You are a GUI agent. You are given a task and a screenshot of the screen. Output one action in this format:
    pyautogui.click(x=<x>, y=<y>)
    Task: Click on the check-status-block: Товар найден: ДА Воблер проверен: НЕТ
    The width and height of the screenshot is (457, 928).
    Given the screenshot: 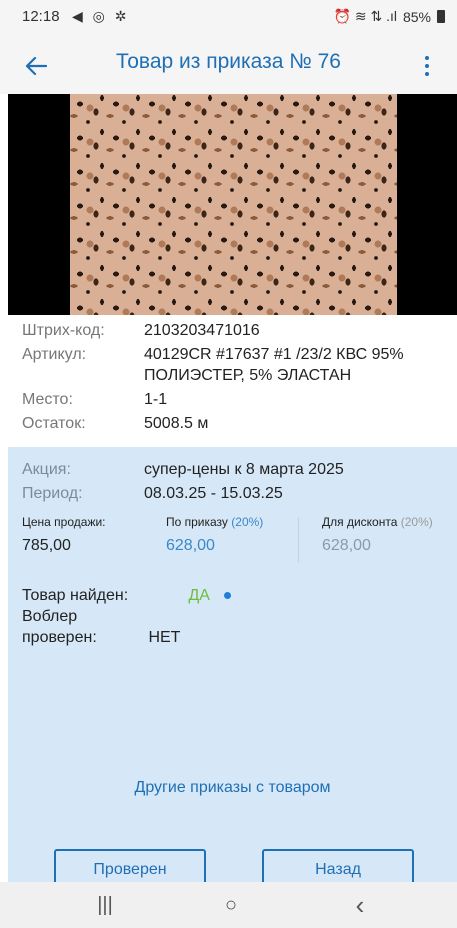 What is the action you would take?
    pyautogui.click(x=127, y=616)
    